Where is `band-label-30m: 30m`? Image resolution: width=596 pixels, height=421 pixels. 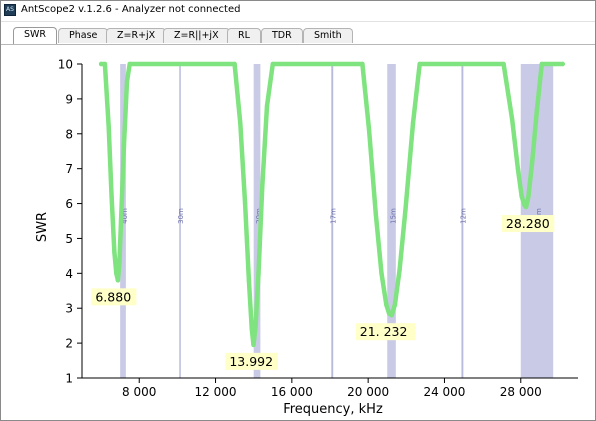 band-label-30m: 30m is located at coordinates (181, 216).